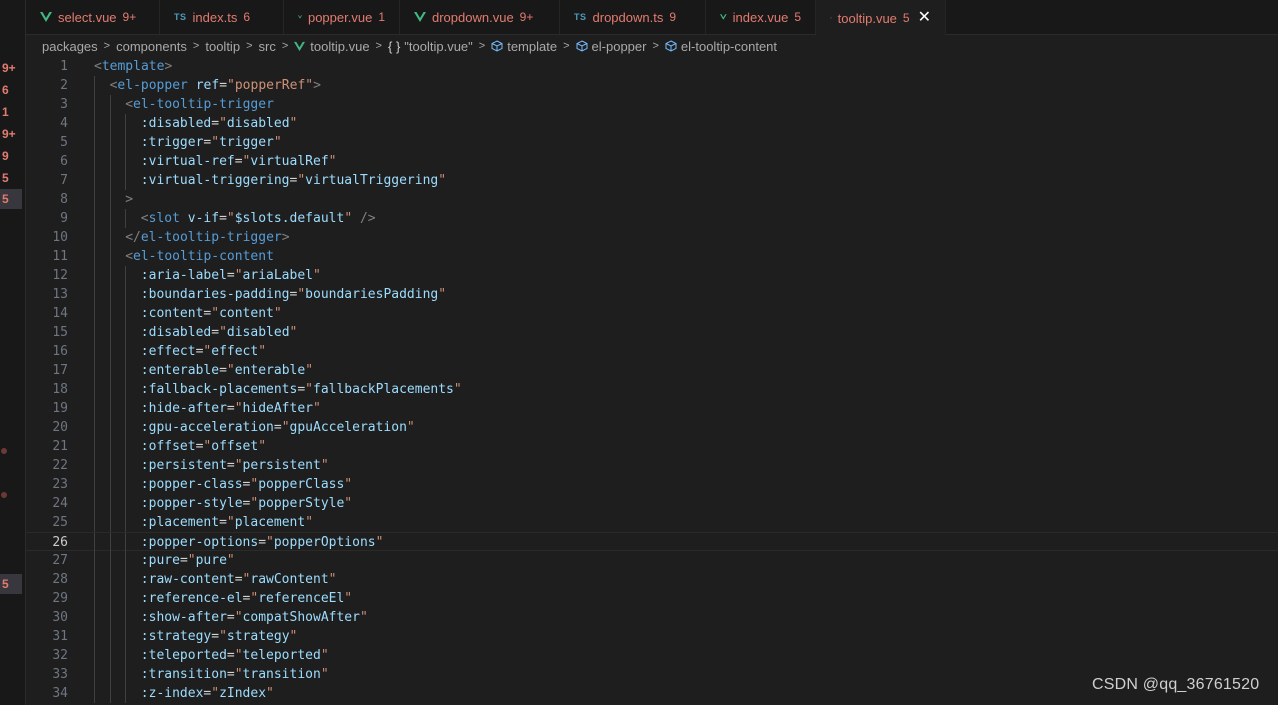  Describe the element at coordinates (47, 370) in the screenshot. I see `line-number: 17` at that location.